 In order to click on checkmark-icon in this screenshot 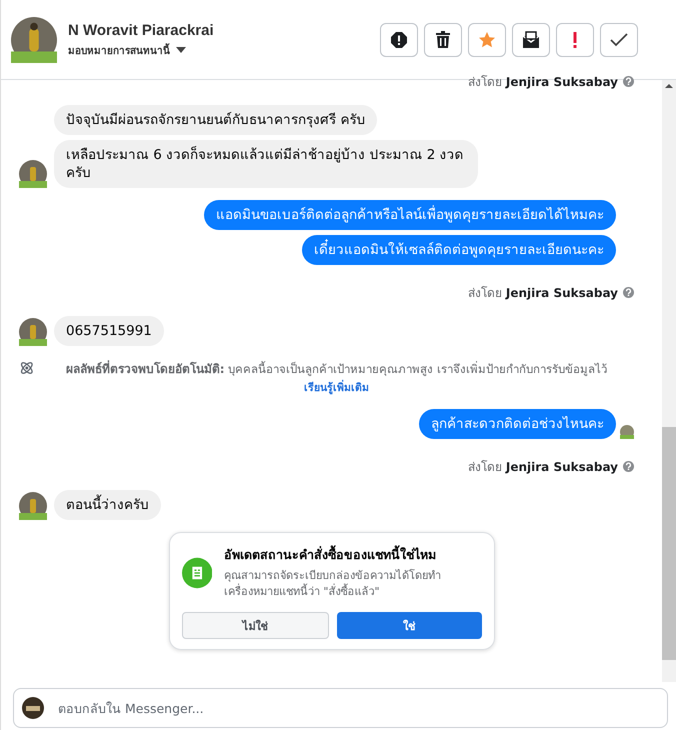, I will do `click(619, 39)`.